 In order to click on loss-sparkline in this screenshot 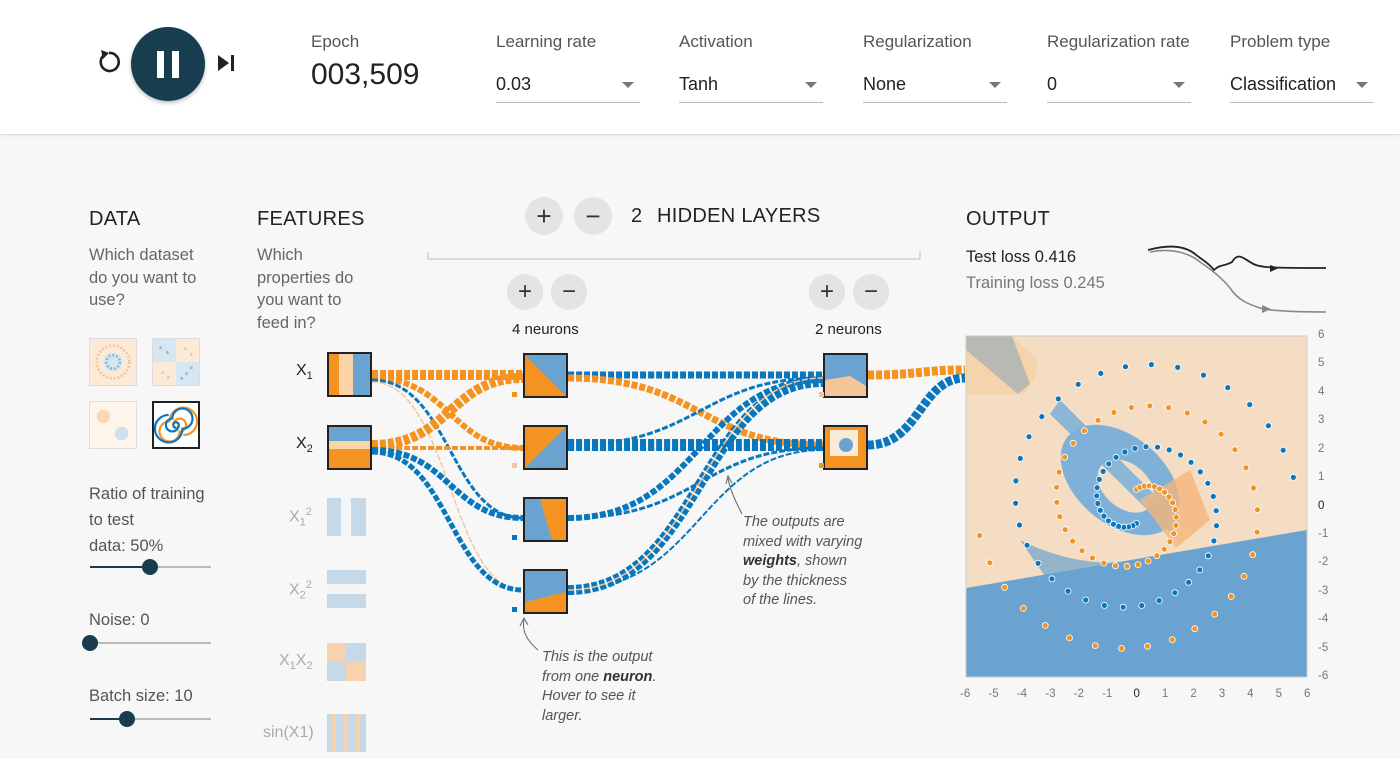, I will do `click(1237, 279)`.